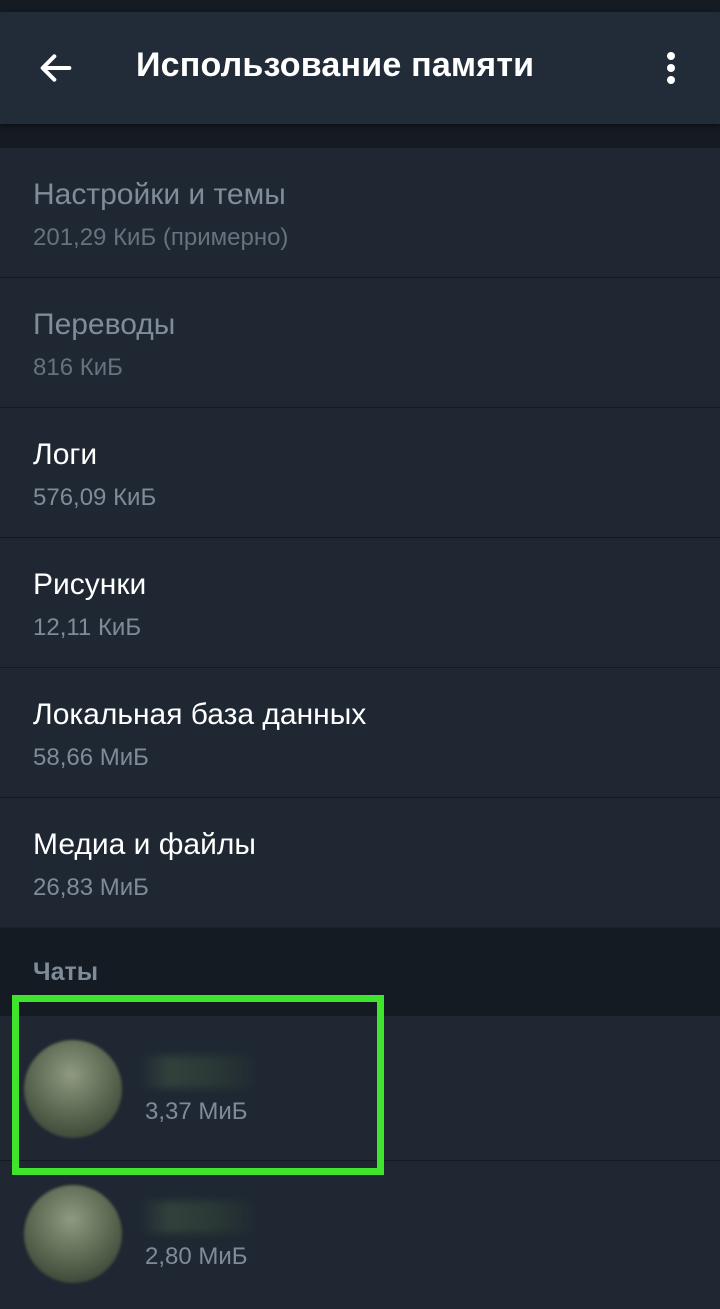 This screenshot has width=720, height=1309. Describe the element at coordinates (360, 972) in the screenshot. I see `chats-section-header: Чаты` at that location.